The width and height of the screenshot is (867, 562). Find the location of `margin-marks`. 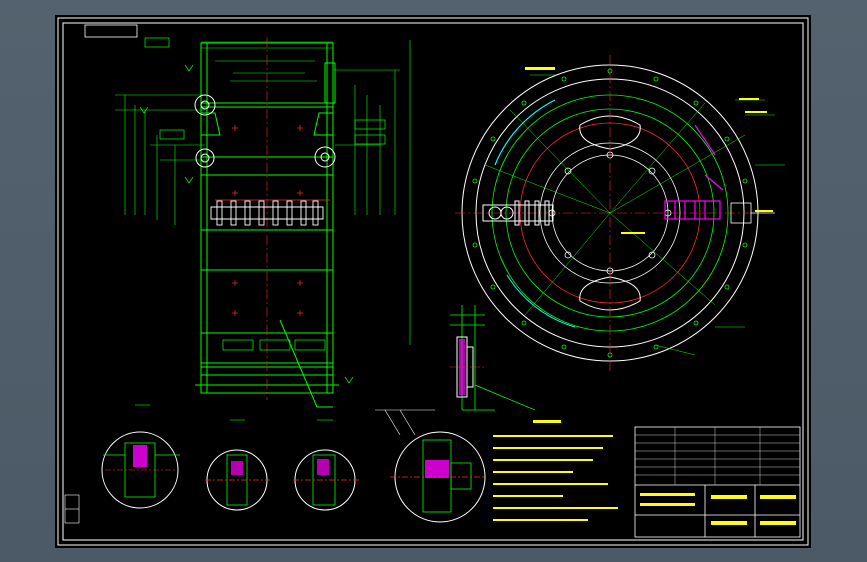

margin-marks is located at coordinates (72, 509).